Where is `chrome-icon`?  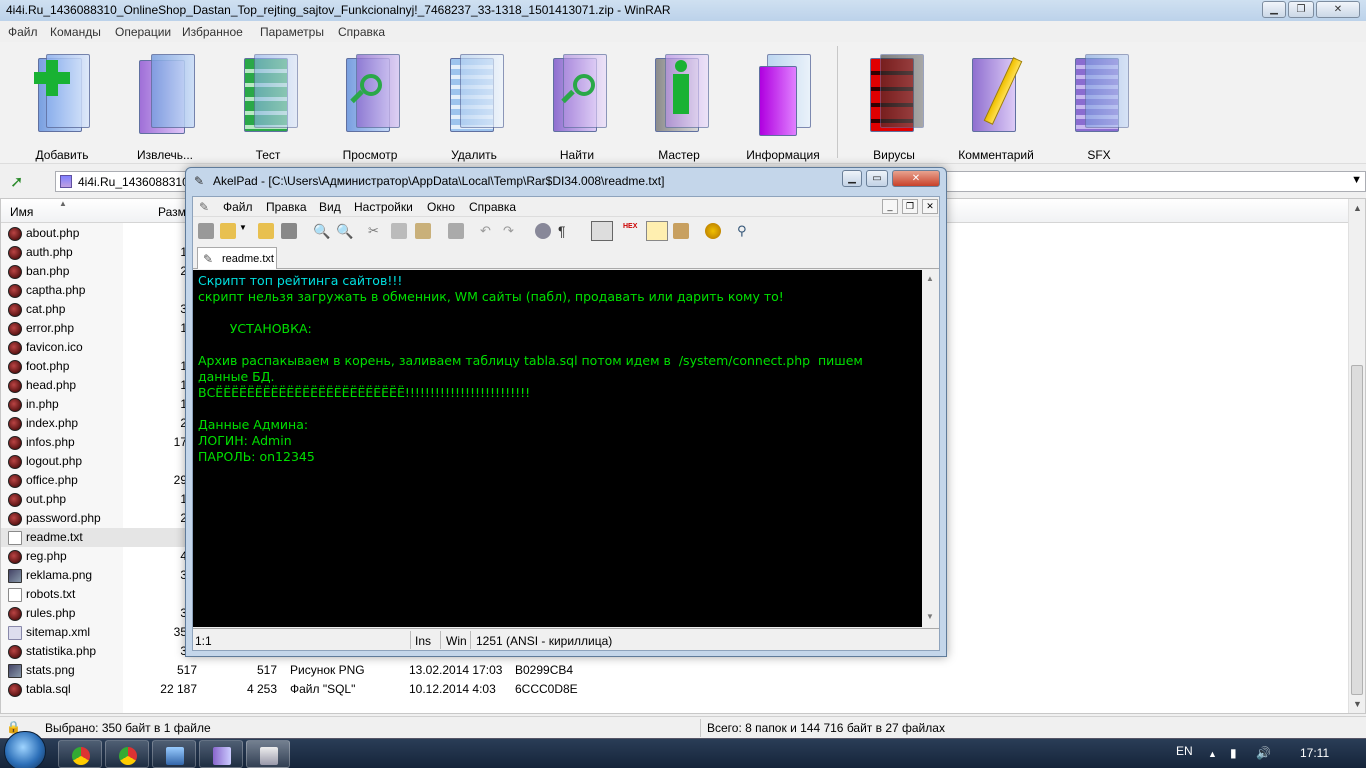
chrome-icon is located at coordinates (81, 756).